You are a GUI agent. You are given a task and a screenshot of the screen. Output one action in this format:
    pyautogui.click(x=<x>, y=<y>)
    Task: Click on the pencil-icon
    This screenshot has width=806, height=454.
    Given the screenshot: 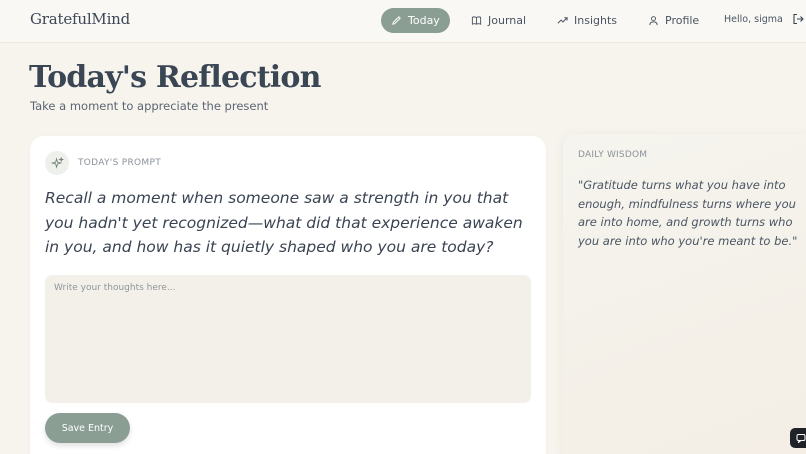 What is the action you would take?
    pyautogui.click(x=396, y=20)
    